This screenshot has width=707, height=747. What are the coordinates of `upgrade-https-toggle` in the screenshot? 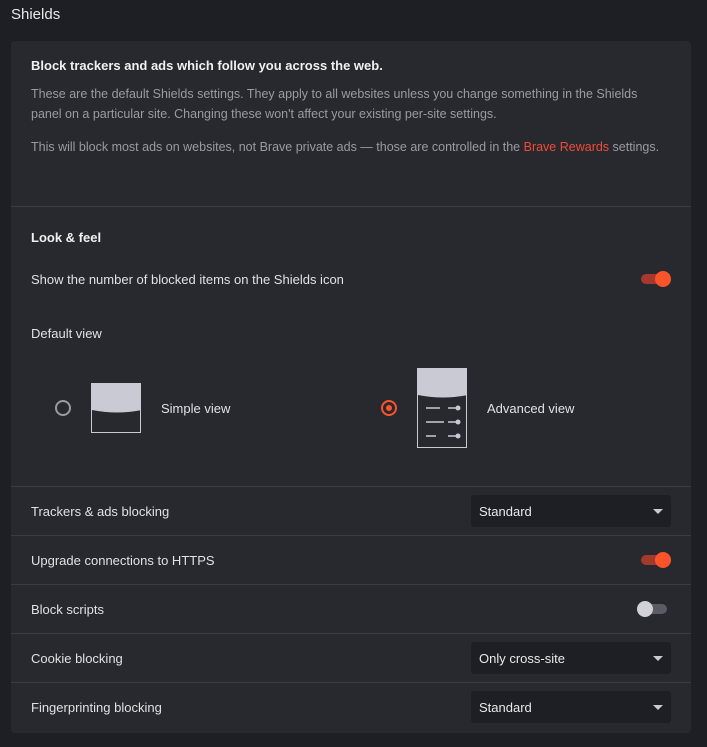 It's located at (655, 560).